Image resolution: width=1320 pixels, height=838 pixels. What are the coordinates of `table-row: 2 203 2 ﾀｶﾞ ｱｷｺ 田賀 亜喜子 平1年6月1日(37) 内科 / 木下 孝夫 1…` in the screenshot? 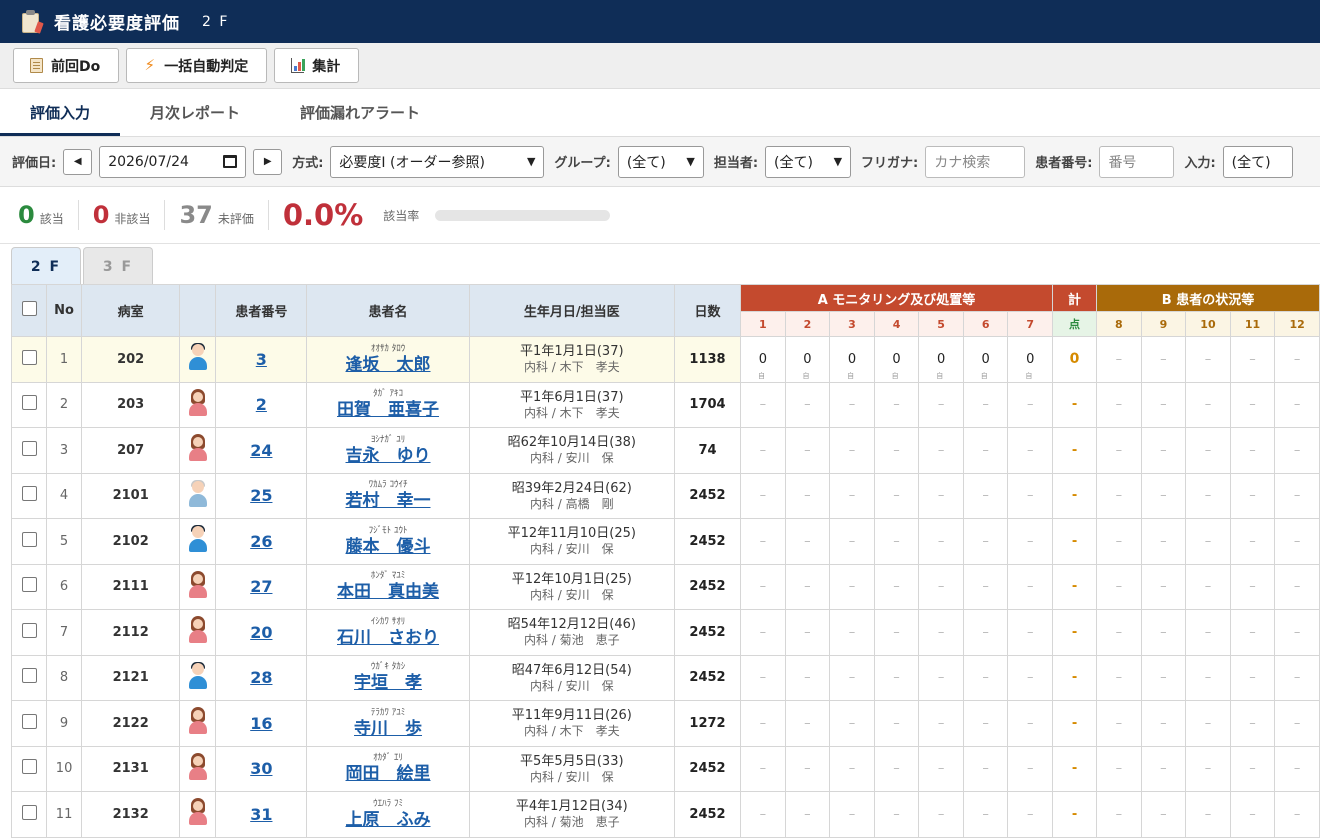 It's located at (665, 404).